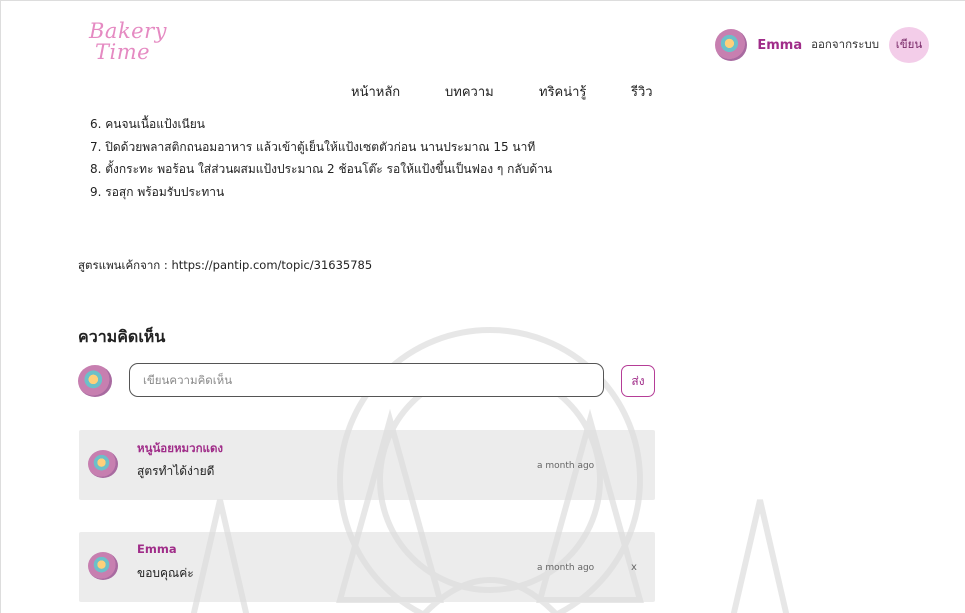 The width and height of the screenshot is (965, 613). Describe the element at coordinates (731, 45) in the screenshot. I see `user-avatar` at that location.